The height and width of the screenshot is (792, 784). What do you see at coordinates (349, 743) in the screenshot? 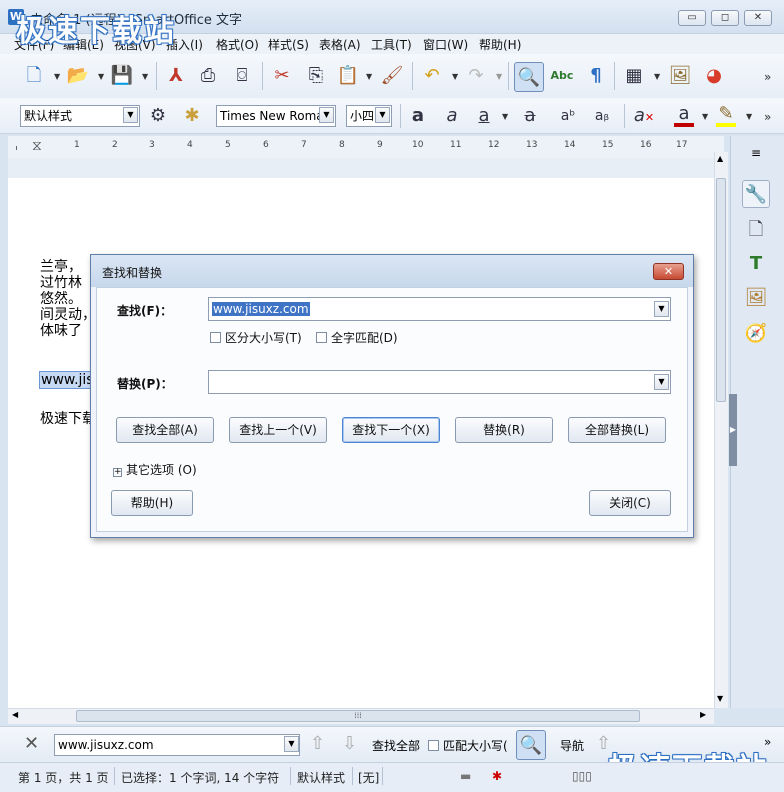
I see `find-next-icon: ⇩` at bounding box center [349, 743].